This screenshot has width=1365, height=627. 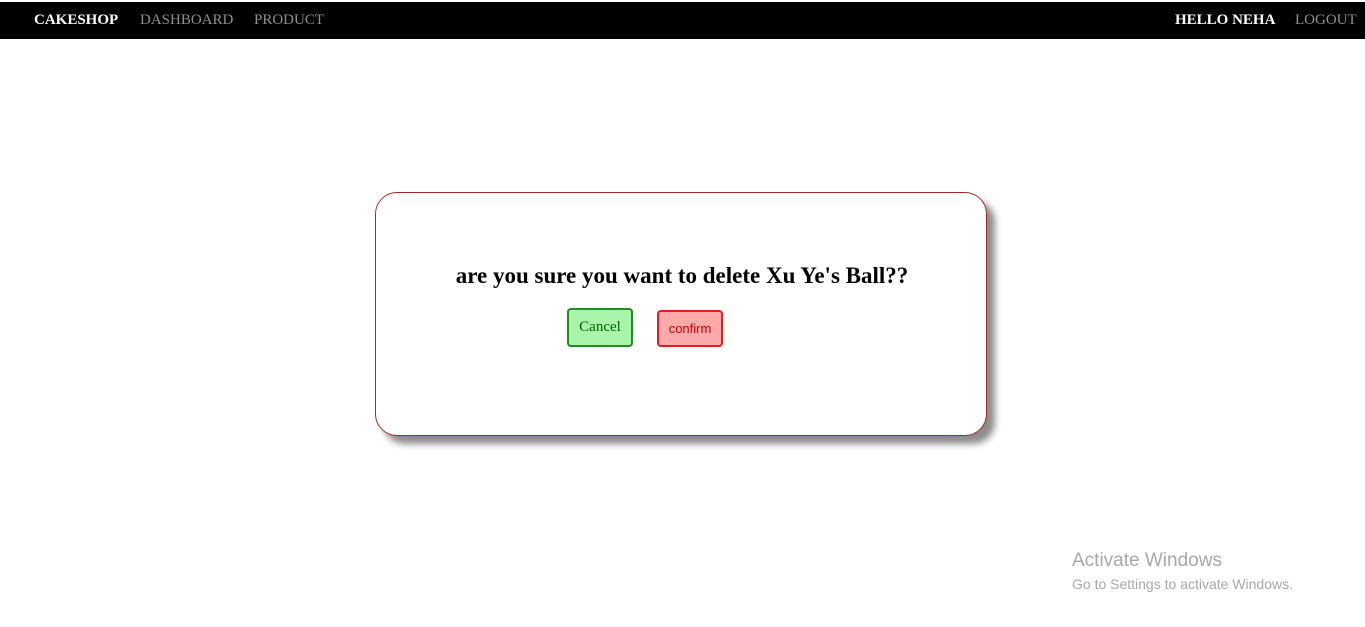 I want to click on brand-link: CAKESHOP, so click(x=76, y=20).